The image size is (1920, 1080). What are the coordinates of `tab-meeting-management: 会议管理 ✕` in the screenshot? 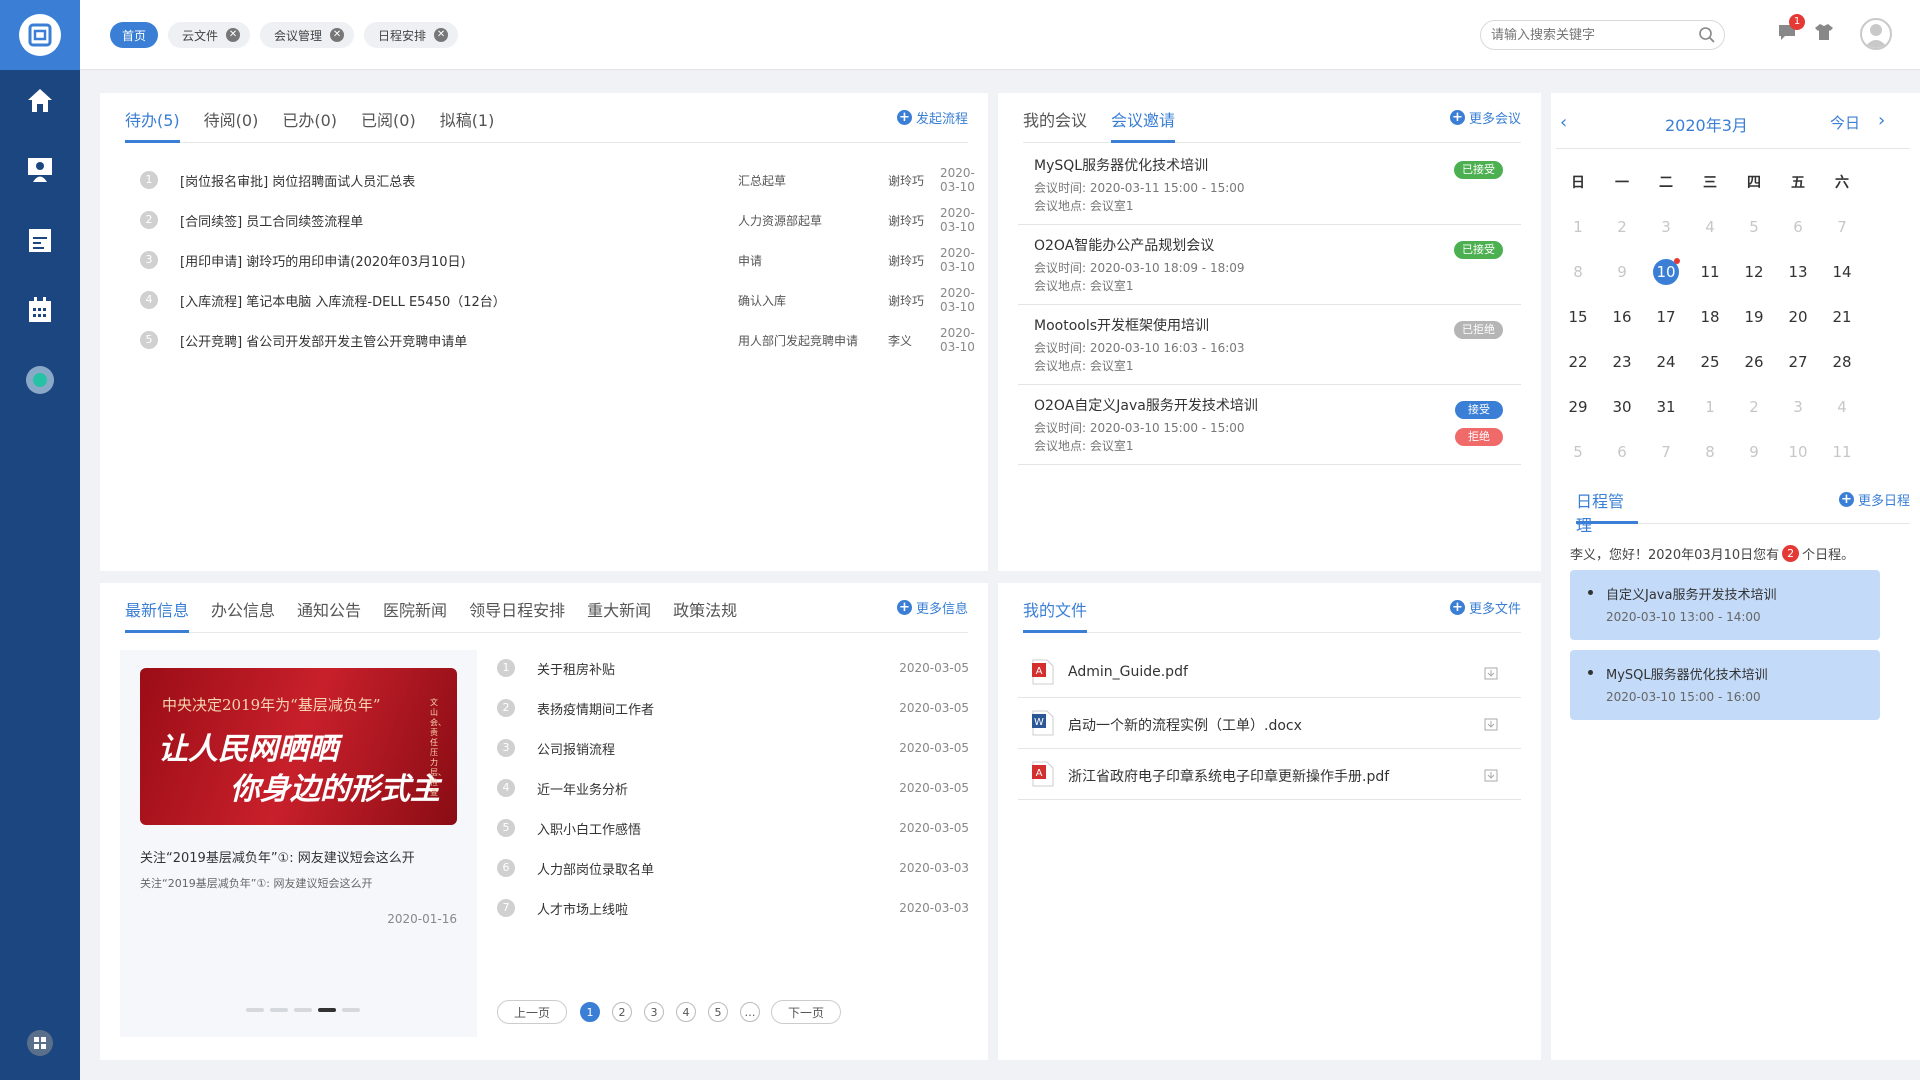 It's located at (307, 35).